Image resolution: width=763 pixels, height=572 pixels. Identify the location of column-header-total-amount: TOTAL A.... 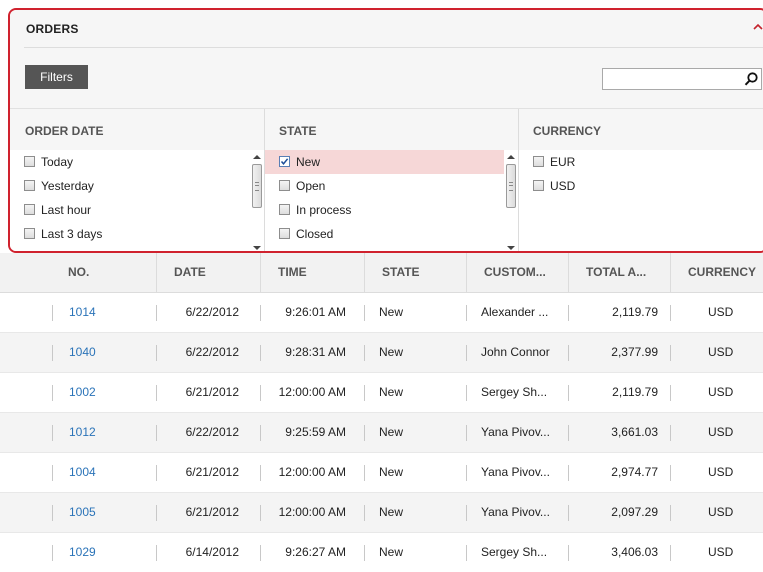
(619, 272).